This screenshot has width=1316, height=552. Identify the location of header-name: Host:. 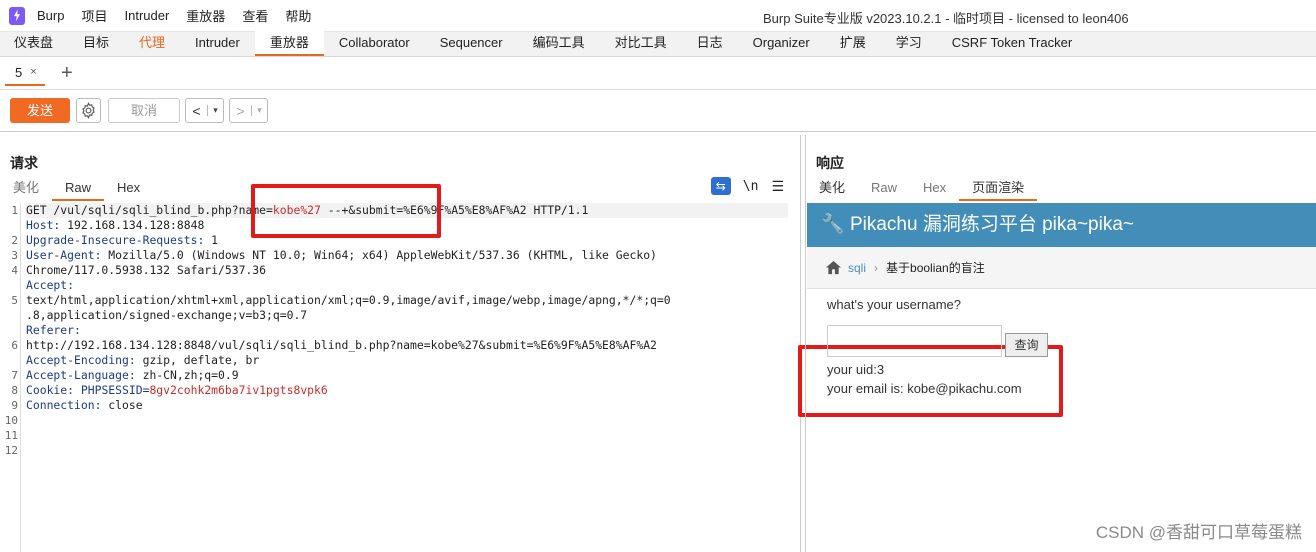
(43, 225).